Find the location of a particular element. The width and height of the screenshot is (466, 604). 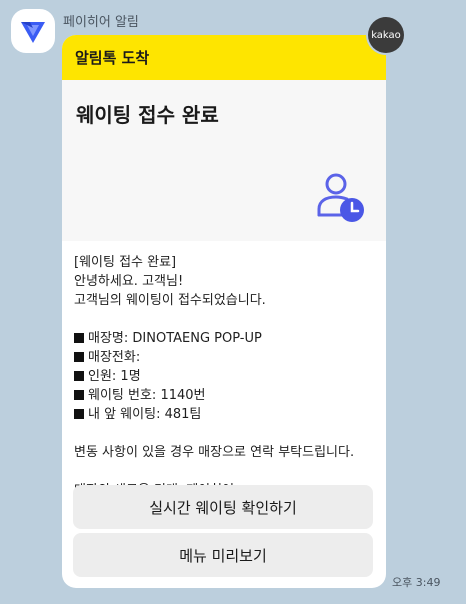

menu-preview-button: 메뉴 미리보기 is located at coordinates (223, 555).